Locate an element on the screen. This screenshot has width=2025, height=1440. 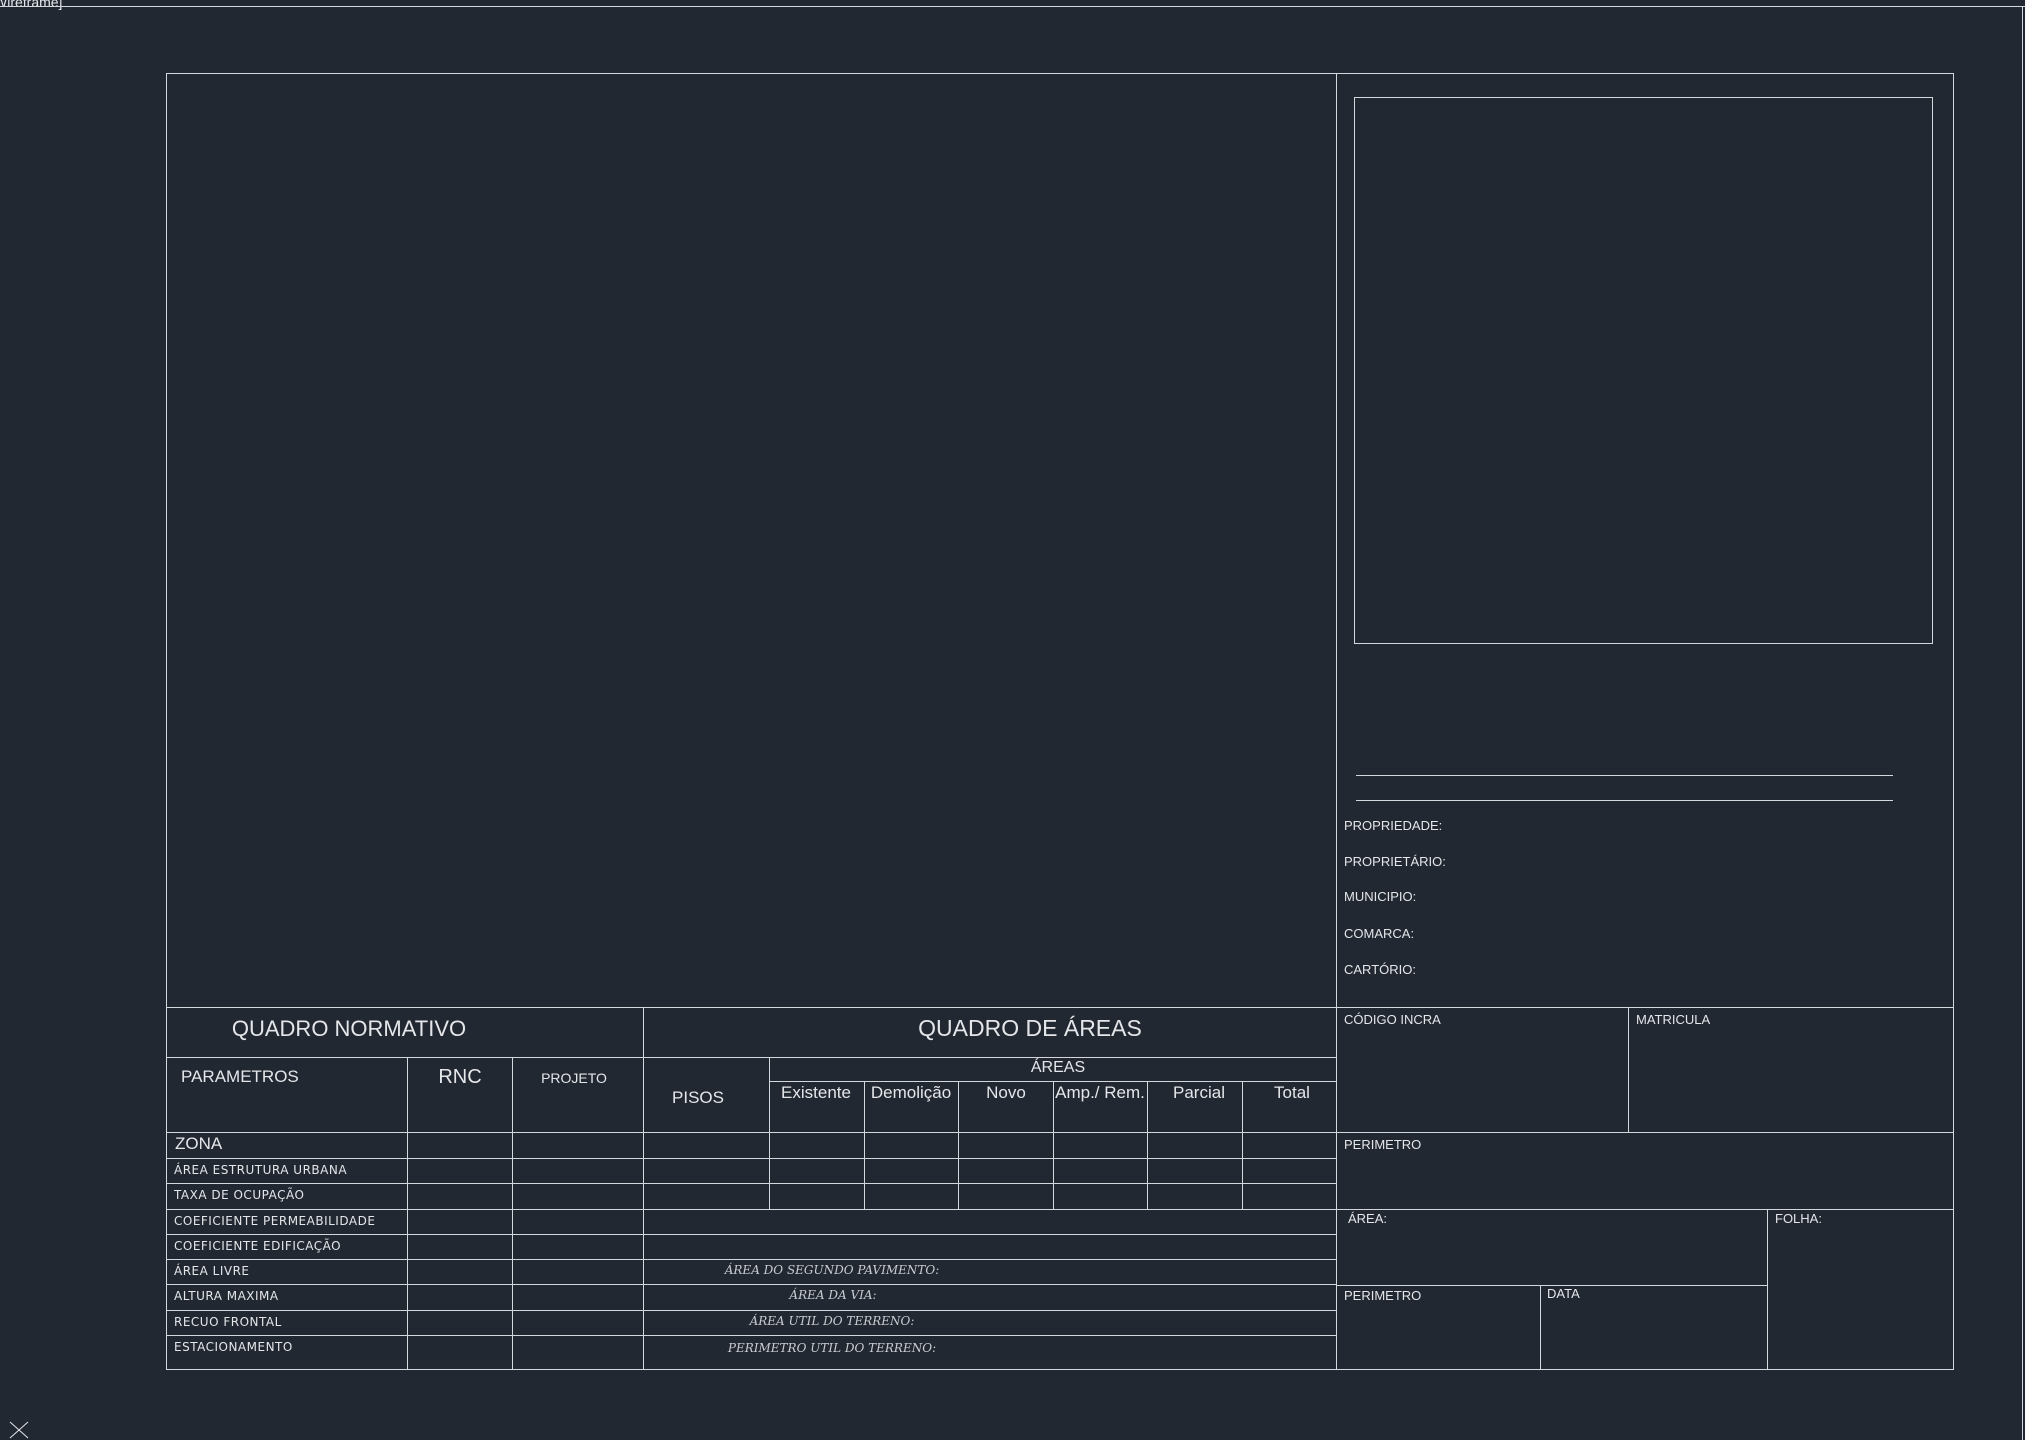
normativo-divider is located at coordinates (643, 1188).